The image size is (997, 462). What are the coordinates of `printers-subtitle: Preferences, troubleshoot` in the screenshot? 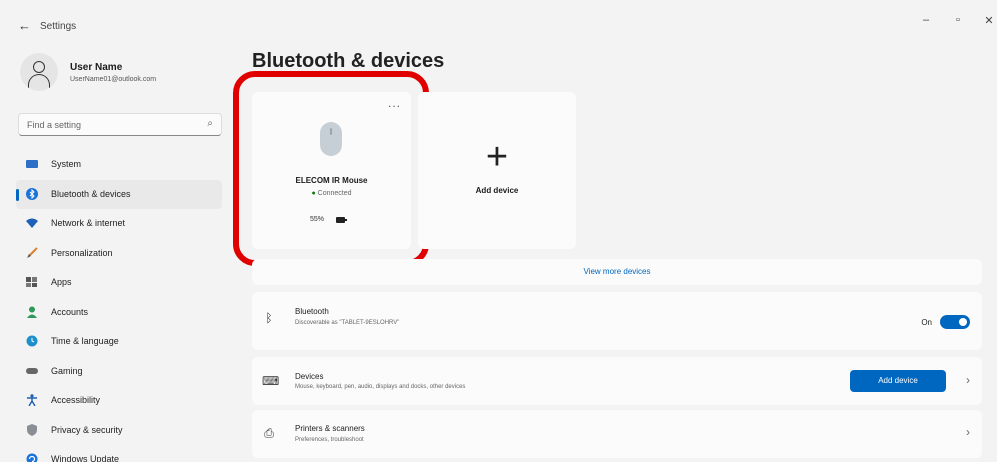 It's located at (329, 440).